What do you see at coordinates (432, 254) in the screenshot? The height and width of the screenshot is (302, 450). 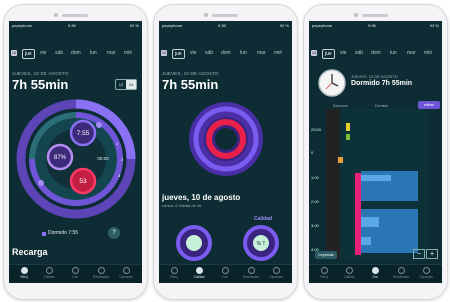 I see `zoom-in-button: +` at bounding box center [432, 254].